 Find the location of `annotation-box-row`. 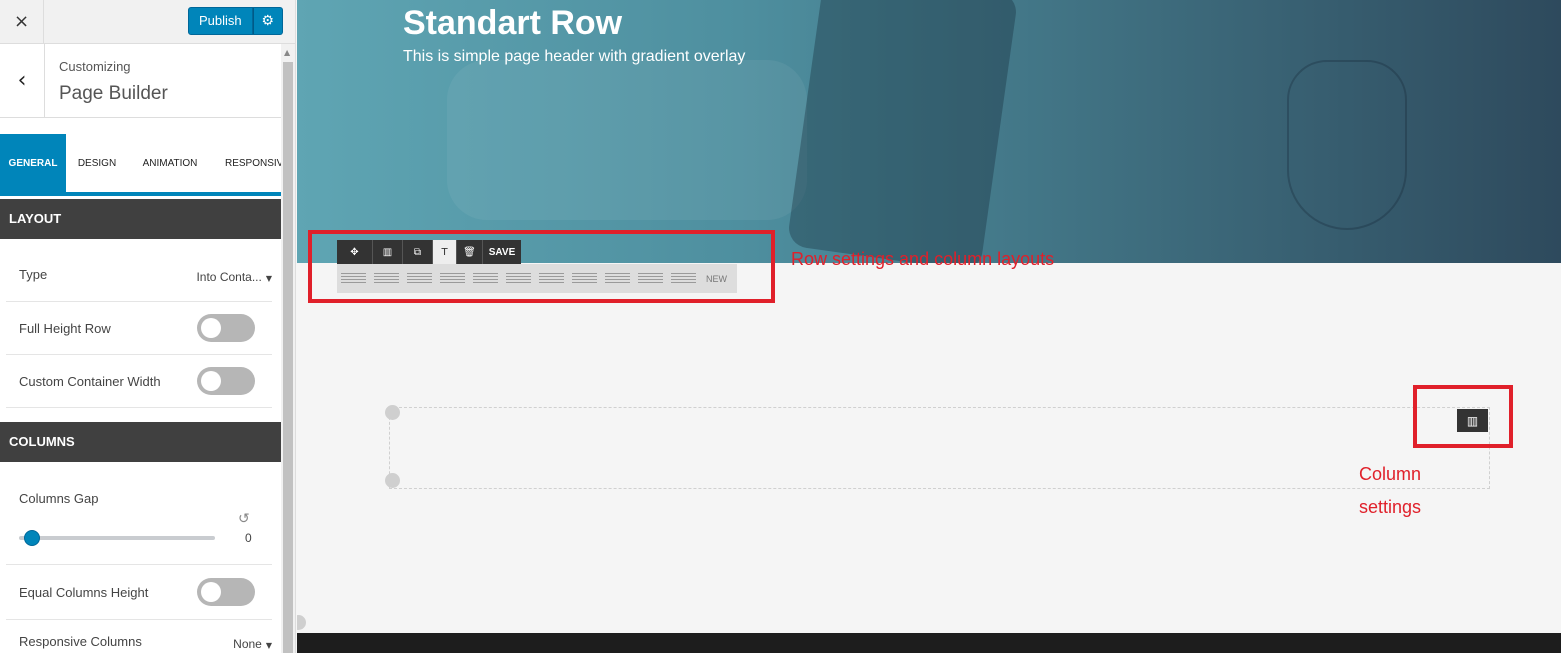

annotation-box-row is located at coordinates (541, 266).